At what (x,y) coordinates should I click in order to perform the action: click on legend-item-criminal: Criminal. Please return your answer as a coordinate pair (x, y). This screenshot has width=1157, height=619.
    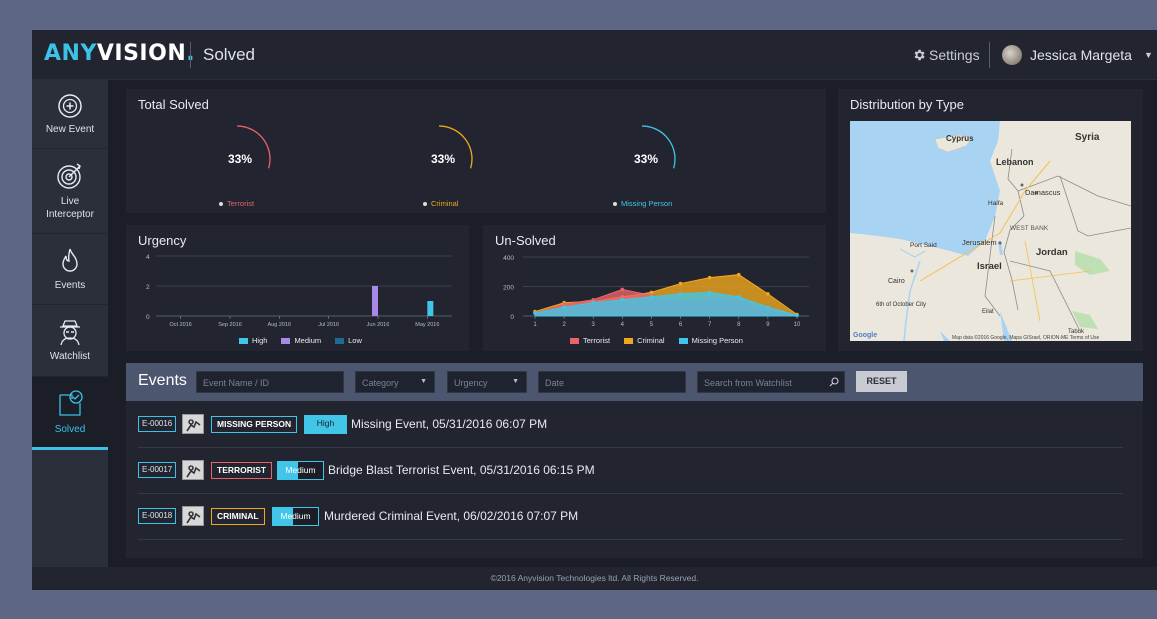
    Looking at the image, I should click on (644, 340).